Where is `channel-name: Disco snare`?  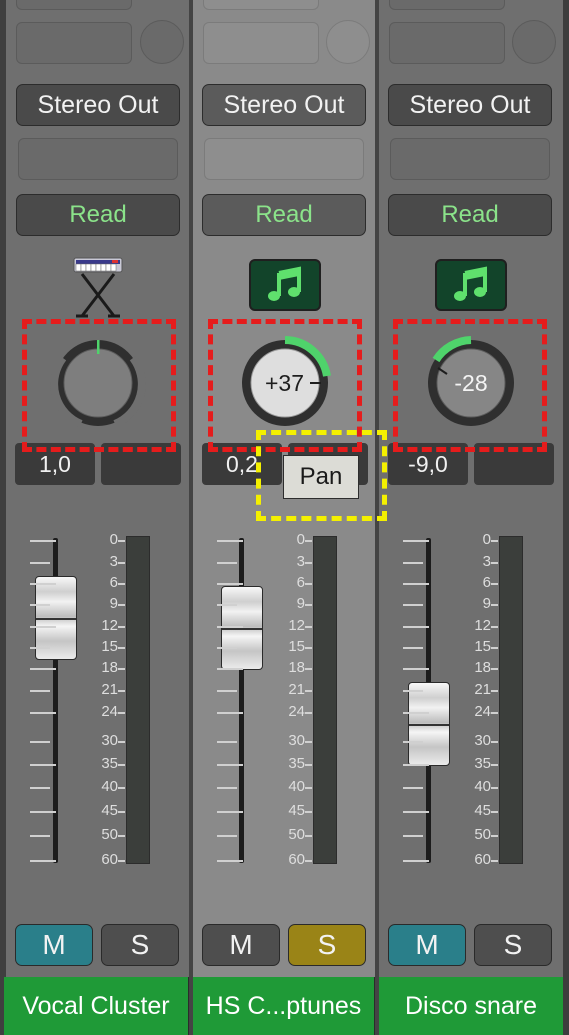 channel-name: Disco snare is located at coordinates (471, 1006).